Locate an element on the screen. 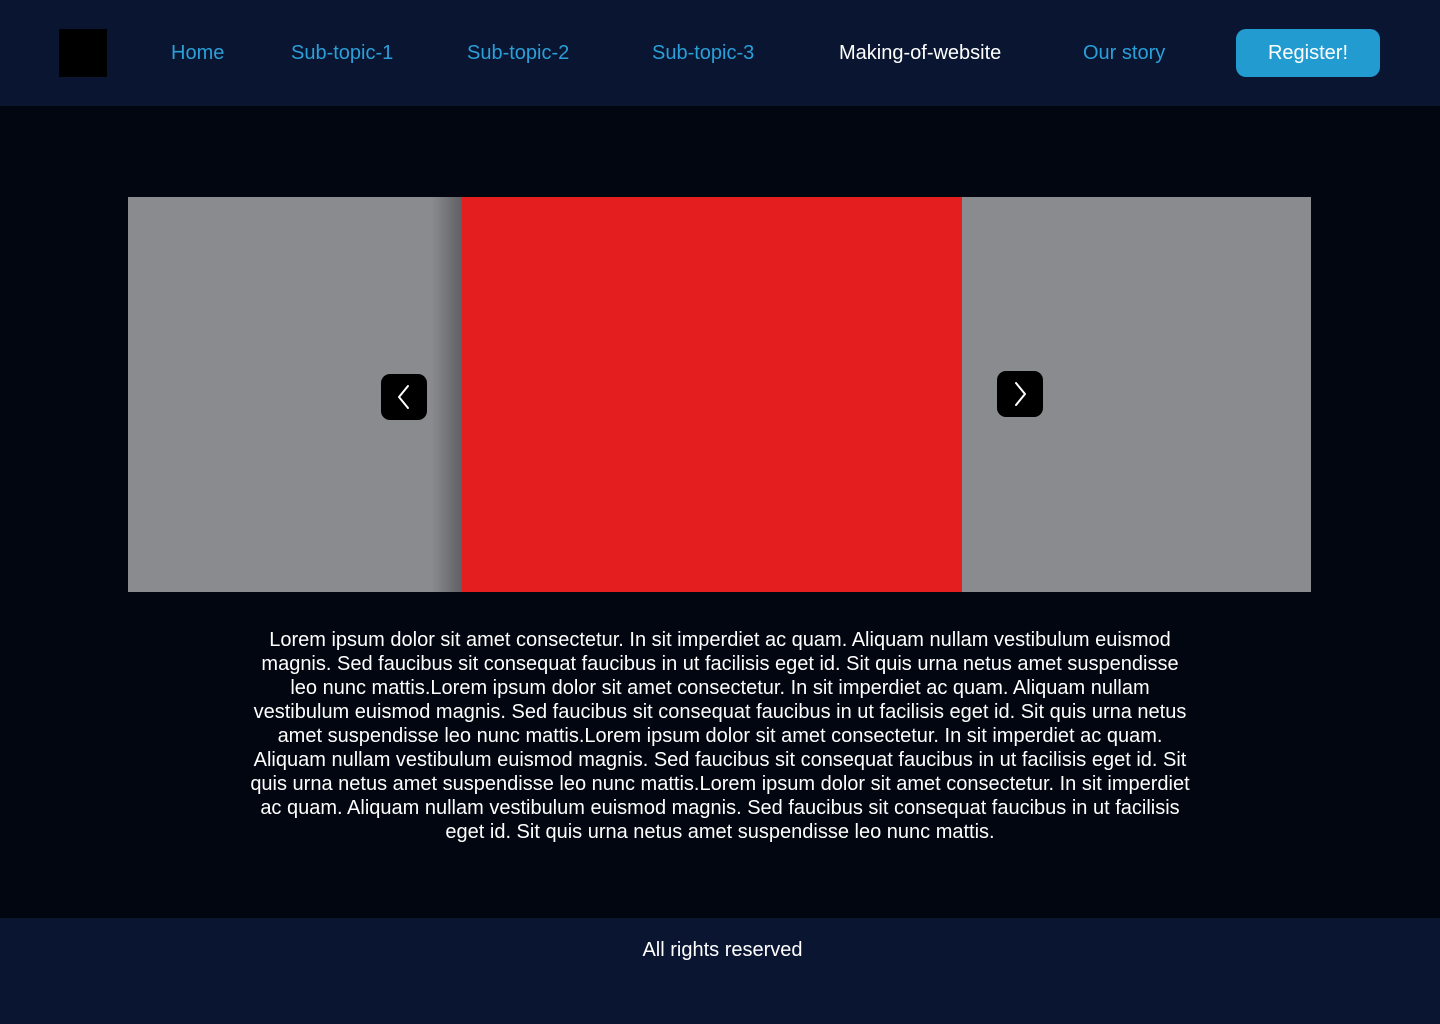 The height and width of the screenshot is (1024, 1440). footer-copyright: All rights reserved is located at coordinates (722, 950).